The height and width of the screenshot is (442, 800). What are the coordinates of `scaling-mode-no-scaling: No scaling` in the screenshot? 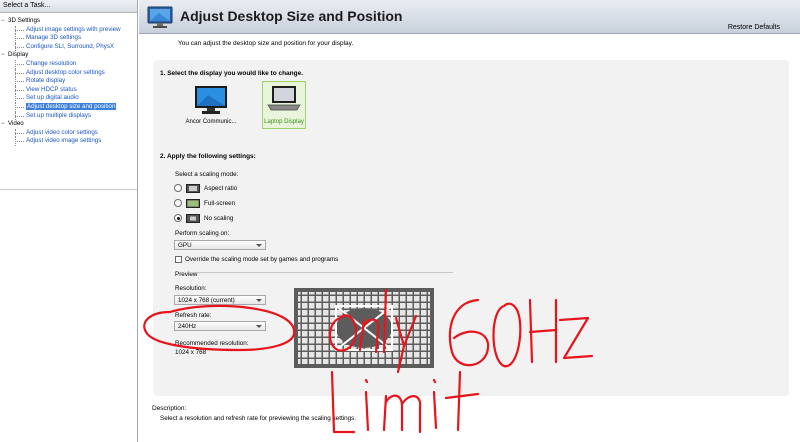 It's located at (203, 218).